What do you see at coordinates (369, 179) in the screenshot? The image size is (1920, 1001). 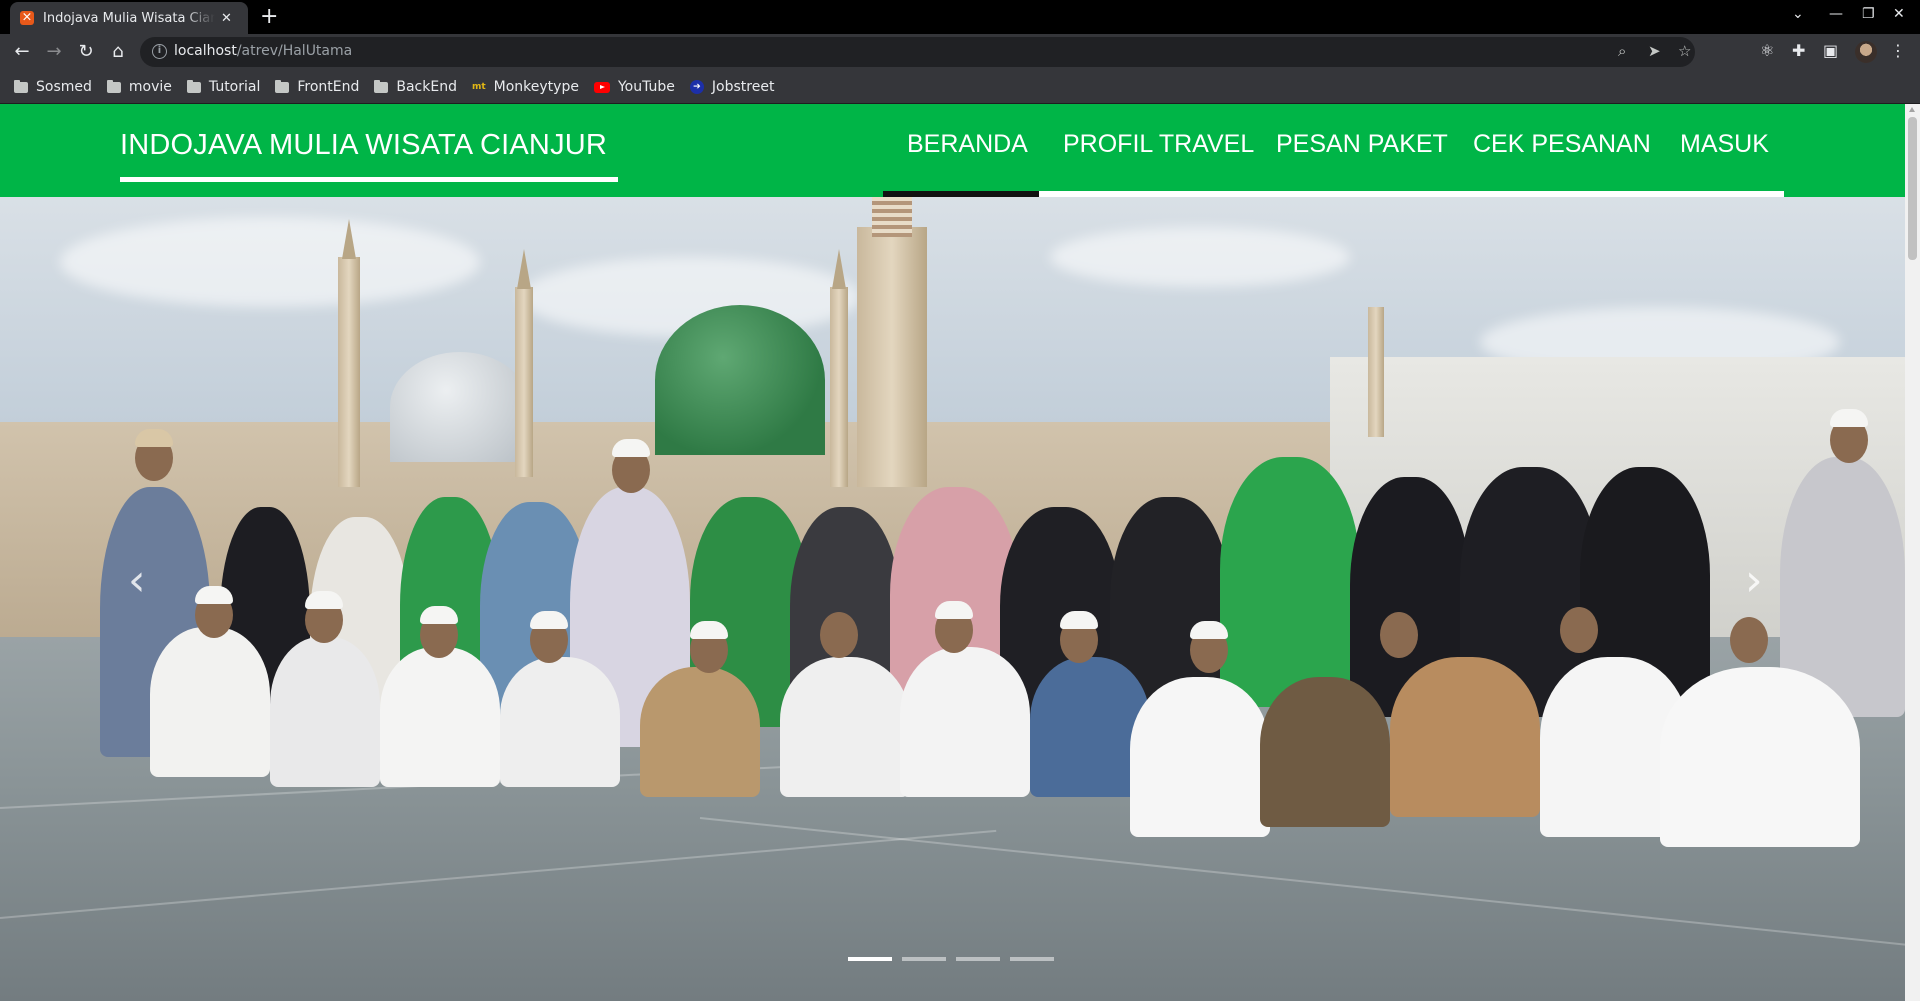 I see `brand-underline` at bounding box center [369, 179].